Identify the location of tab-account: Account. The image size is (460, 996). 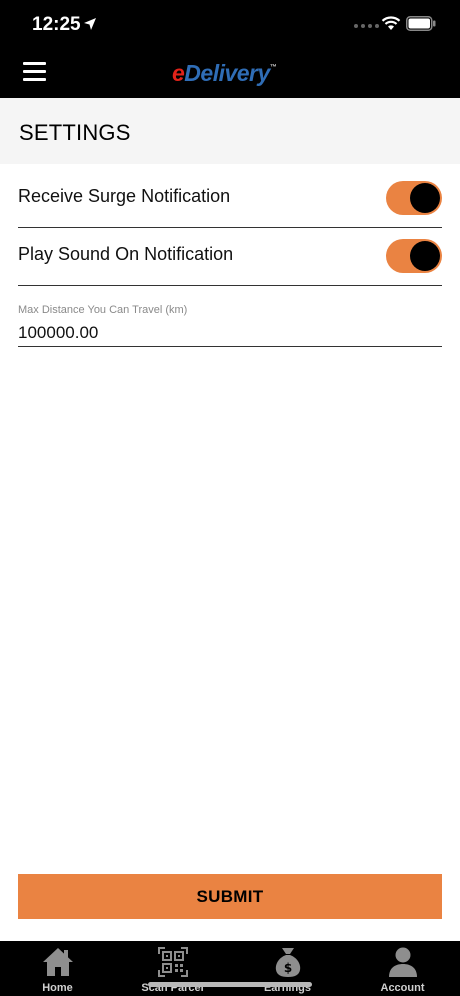
(402, 968).